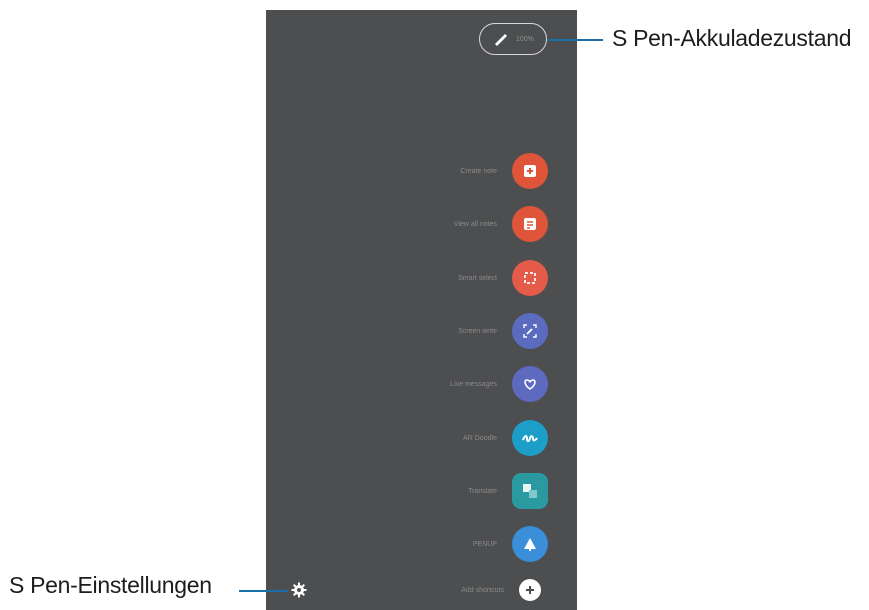 This screenshot has height=610, width=869. What do you see at coordinates (110, 585) in the screenshot?
I see `callout-settings-label: S Pen-Einstellungen` at bounding box center [110, 585].